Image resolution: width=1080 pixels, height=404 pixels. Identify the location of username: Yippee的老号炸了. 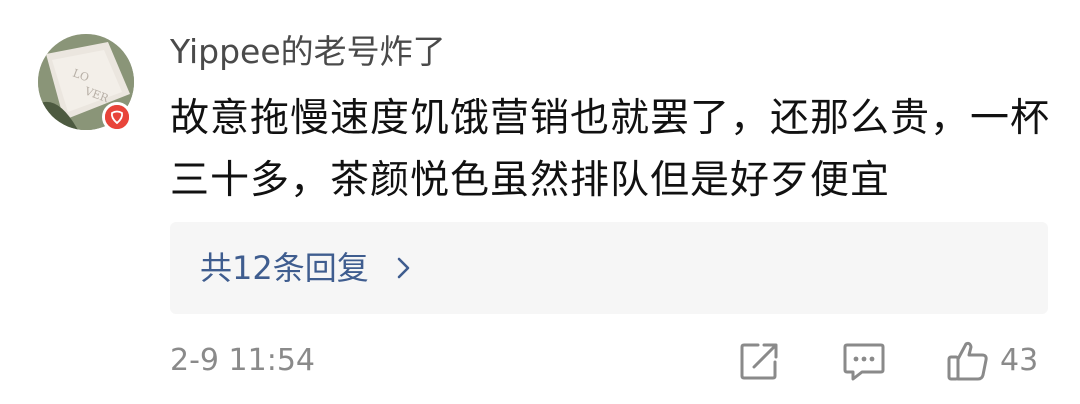
(308, 52).